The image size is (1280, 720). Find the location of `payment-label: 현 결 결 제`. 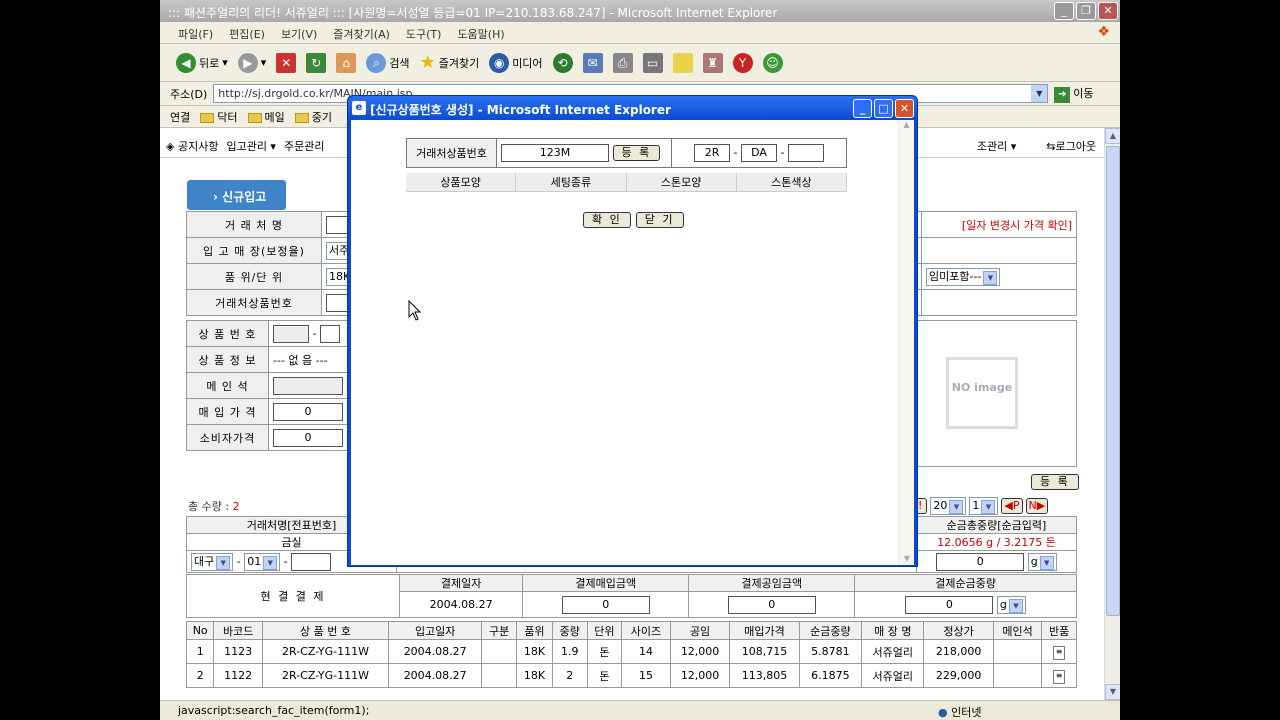

payment-label: 현 결 결 제 is located at coordinates (293, 596).